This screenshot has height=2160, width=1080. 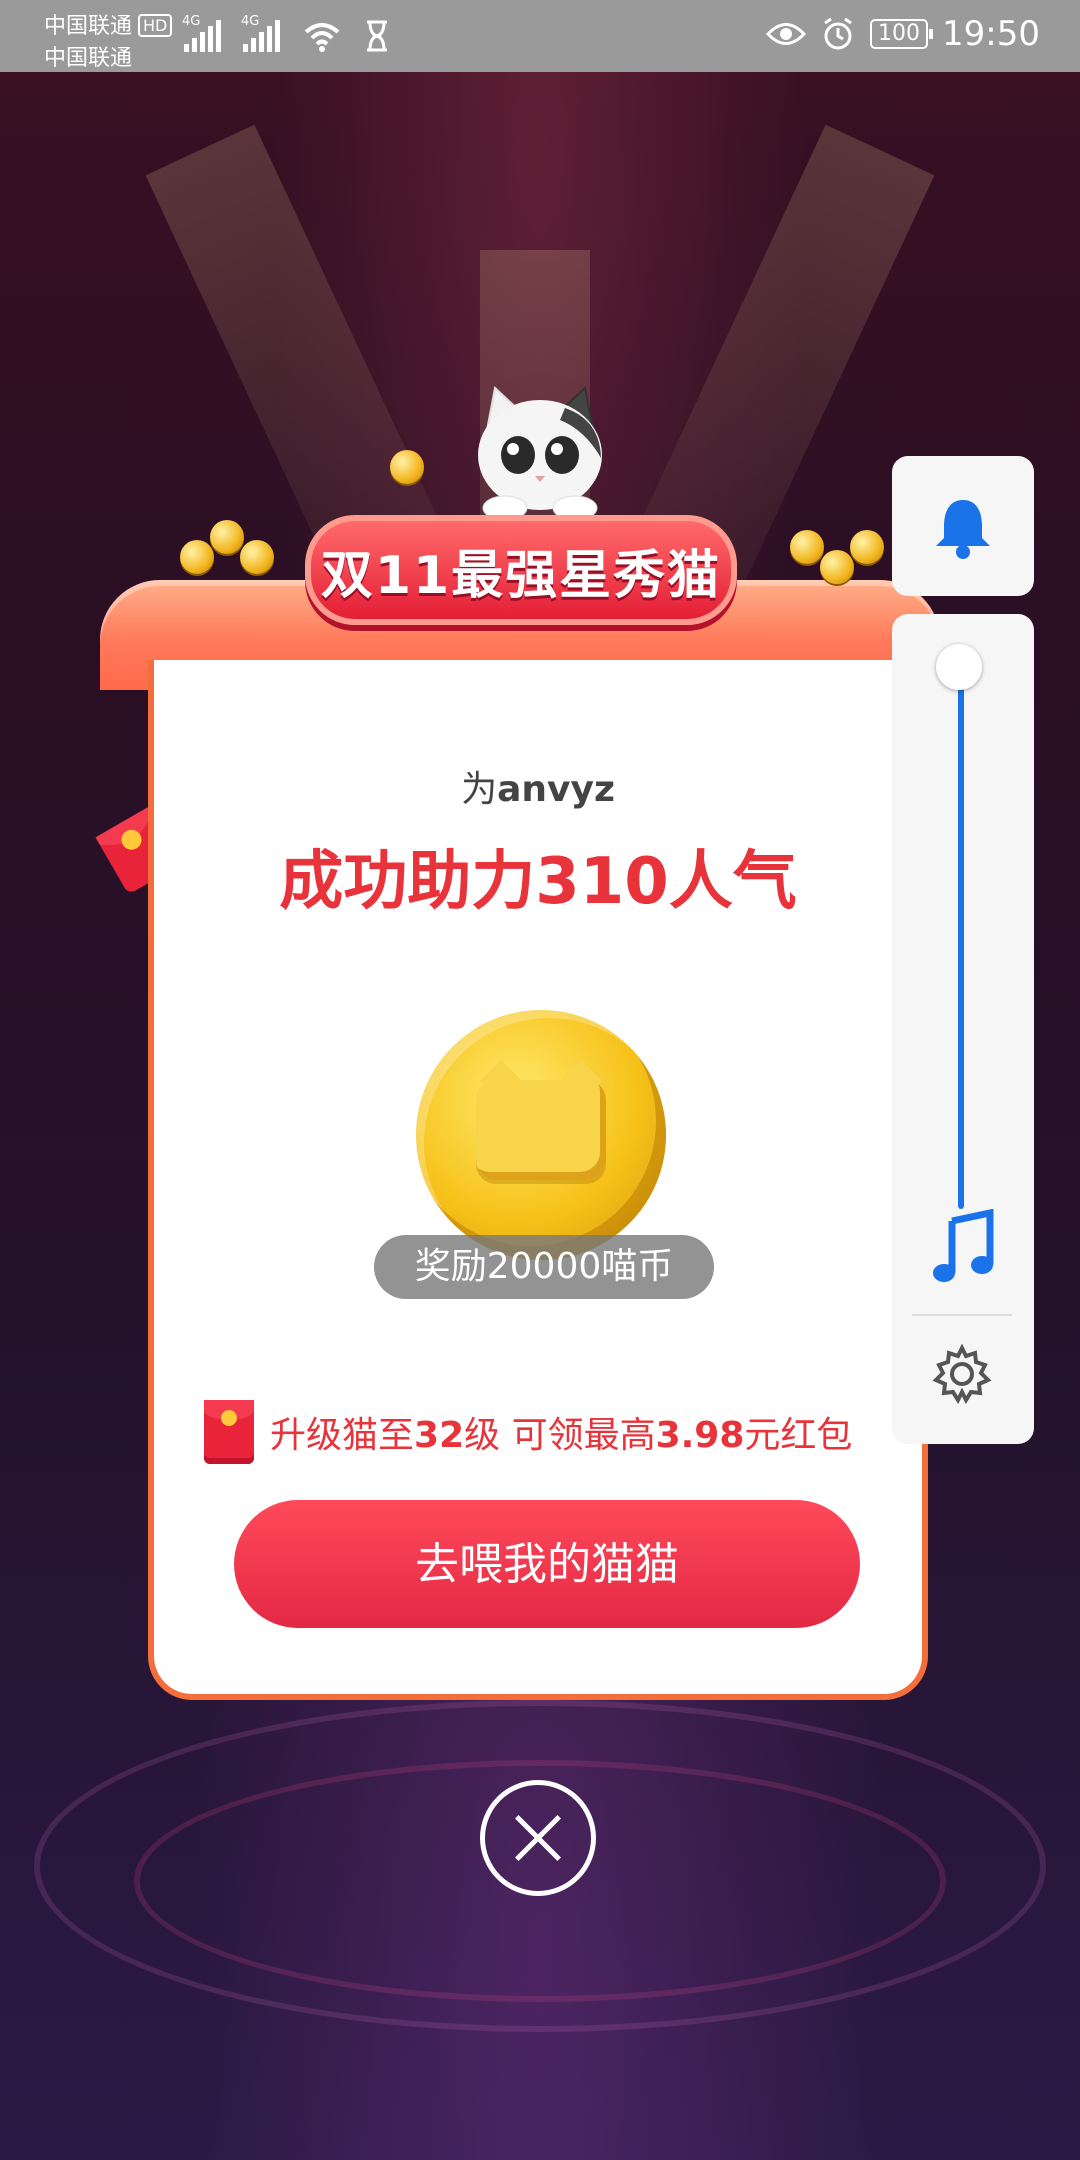 What do you see at coordinates (786, 34) in the screenshot?
I see `eye-icon` at bounding box center [786, 34].